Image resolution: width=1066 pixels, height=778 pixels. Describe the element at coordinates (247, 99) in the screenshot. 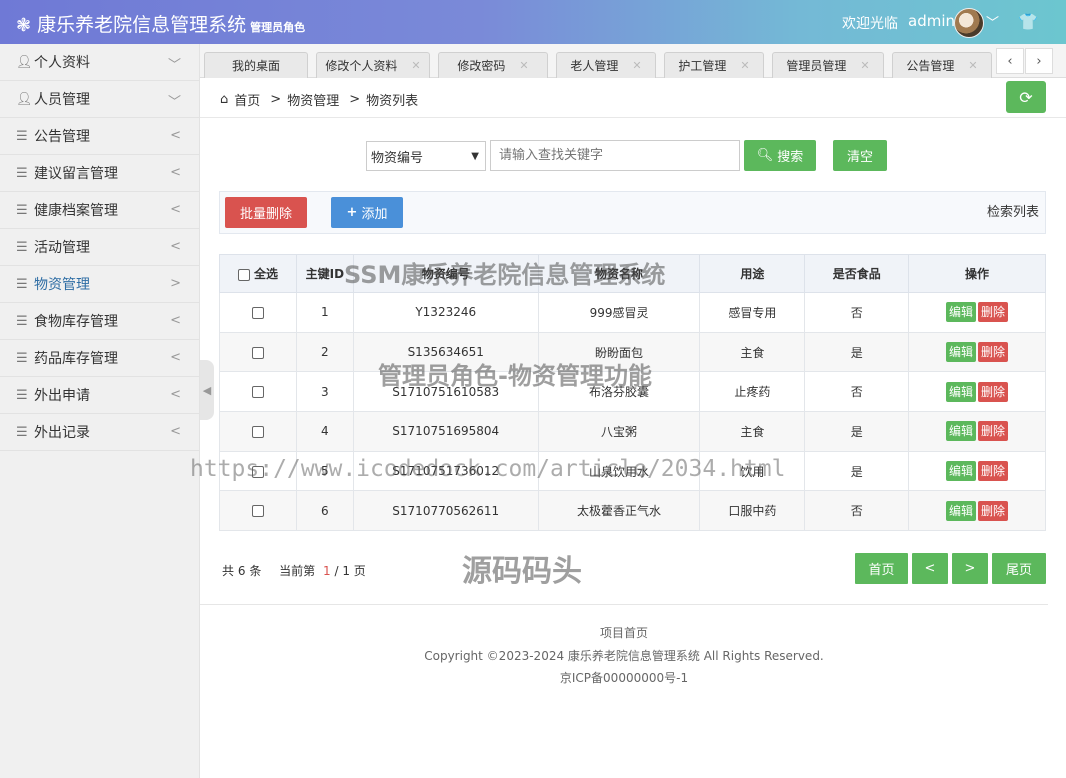

I see `breadcrumb-home: 首页` at that location.